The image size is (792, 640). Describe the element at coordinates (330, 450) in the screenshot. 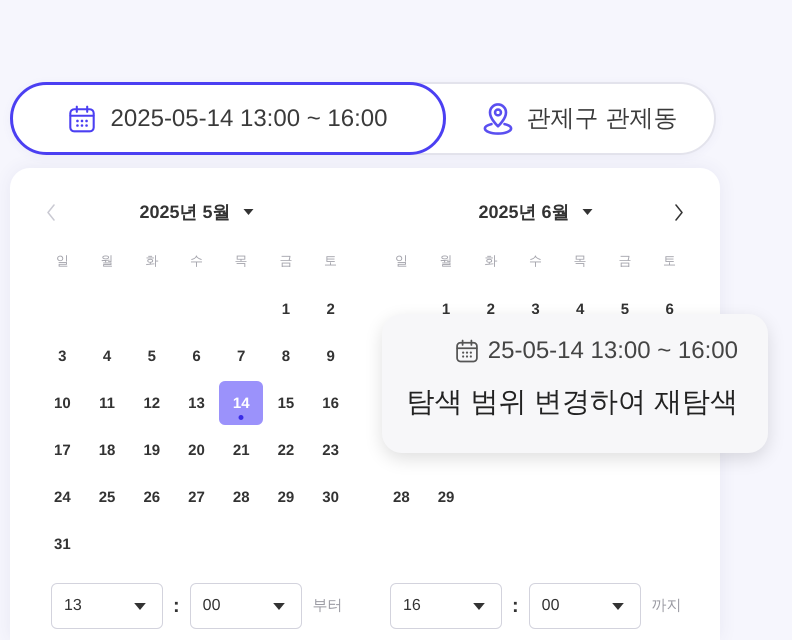

I see `calendar-day: 23` at that location.